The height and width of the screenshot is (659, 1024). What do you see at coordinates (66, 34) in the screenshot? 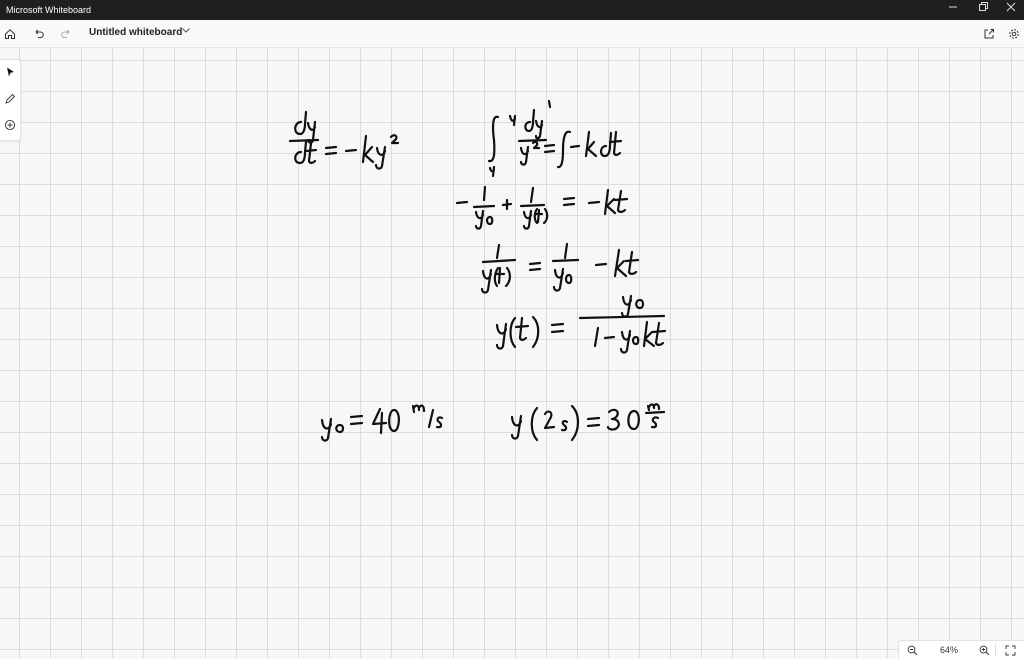
I see `redo-icon` at bounding box center [66, 34].